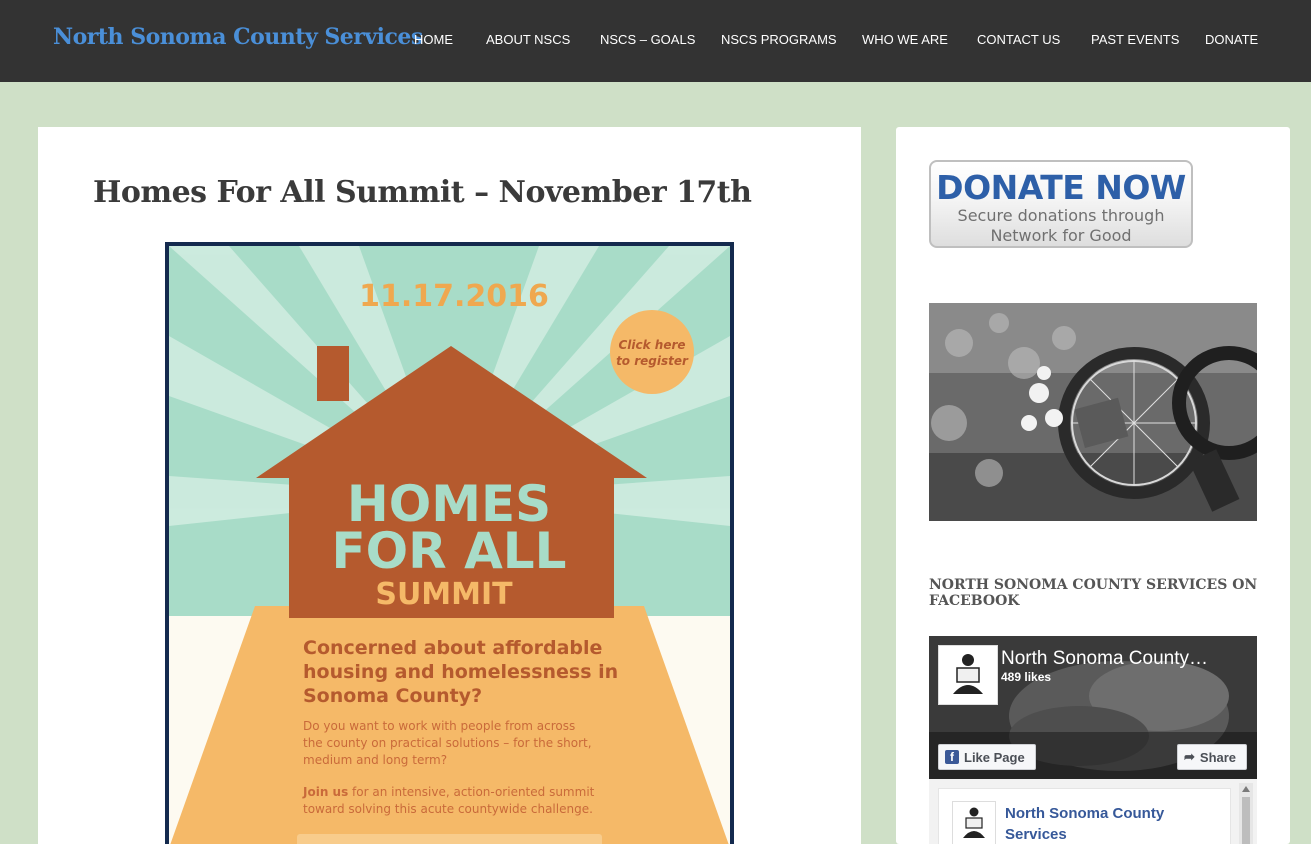 The height and width of the screenshot is (844, 1311). Describe the element at coordinates (422, 192) in the screenshot. I see `post-title: Homes For All Summit – November 17th` at that location.